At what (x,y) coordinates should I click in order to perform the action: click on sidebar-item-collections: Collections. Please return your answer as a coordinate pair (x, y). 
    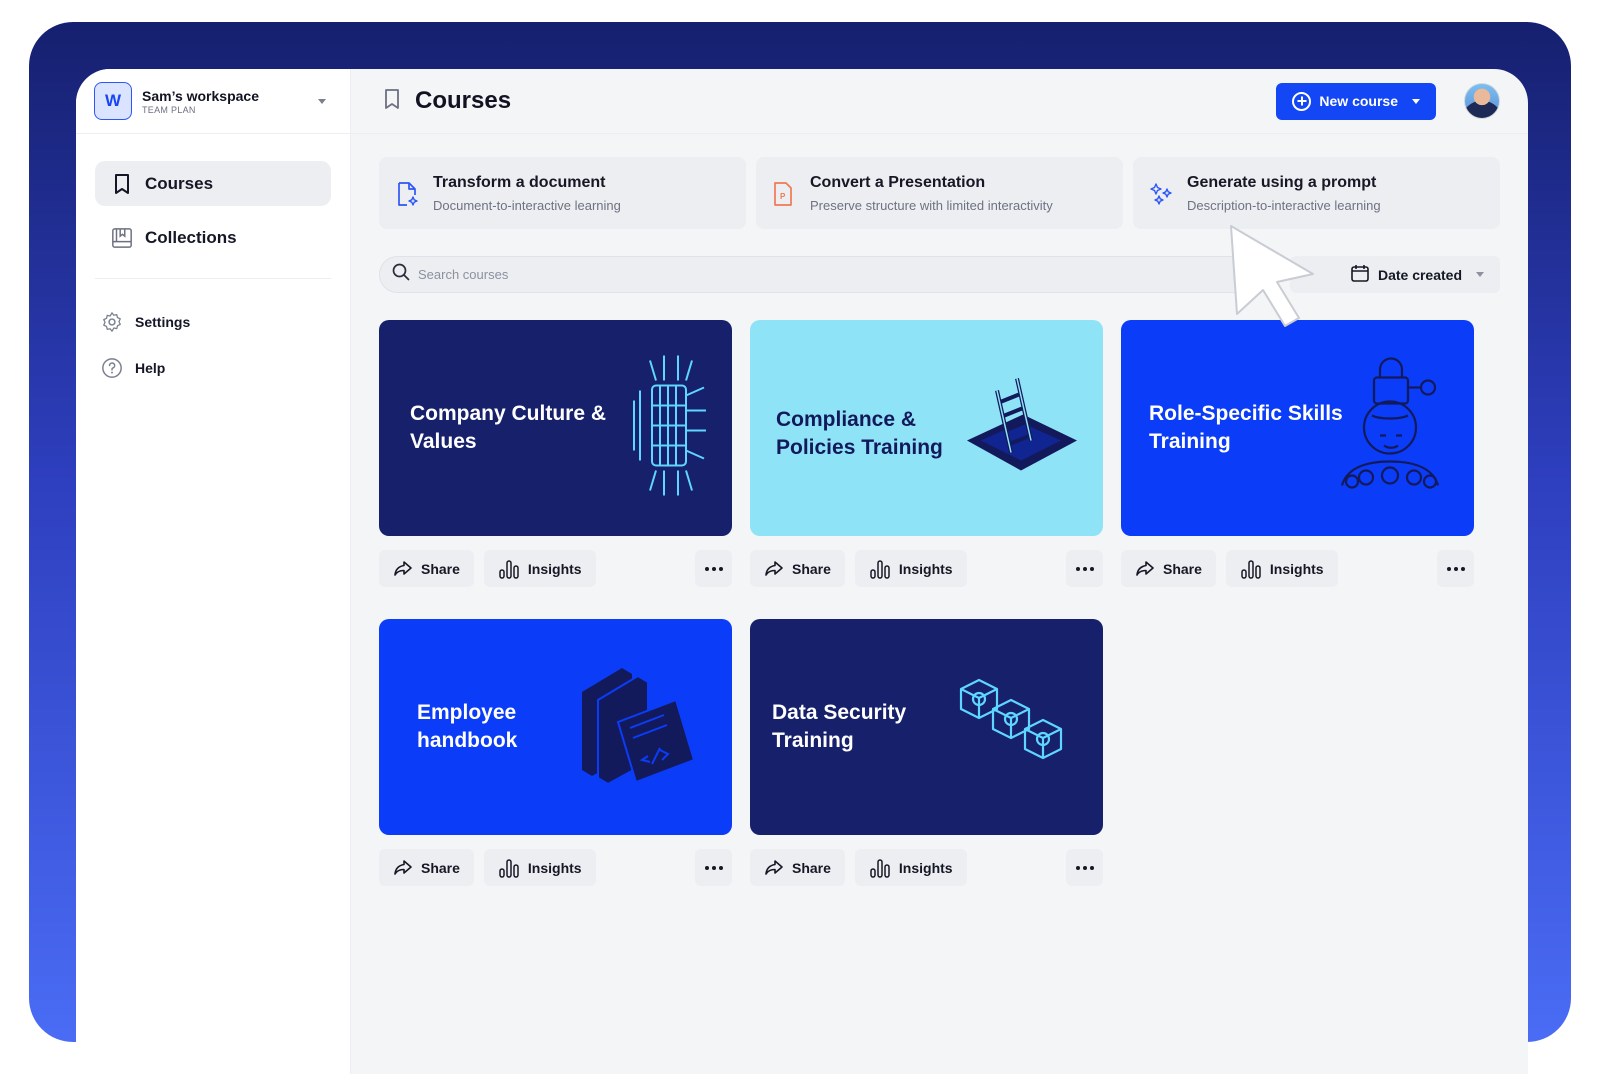
    Looking at the image, I should click on (213, 237).